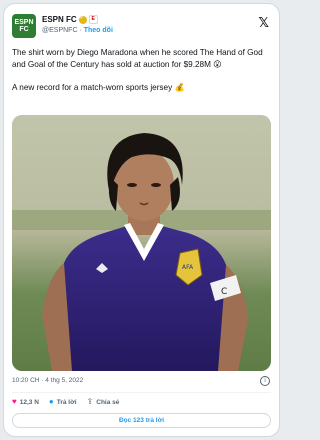  I want to click on action-bar: ♥ 12,3 N ● Trả lời ⇪ Chia sẻ, so click(70, 402).